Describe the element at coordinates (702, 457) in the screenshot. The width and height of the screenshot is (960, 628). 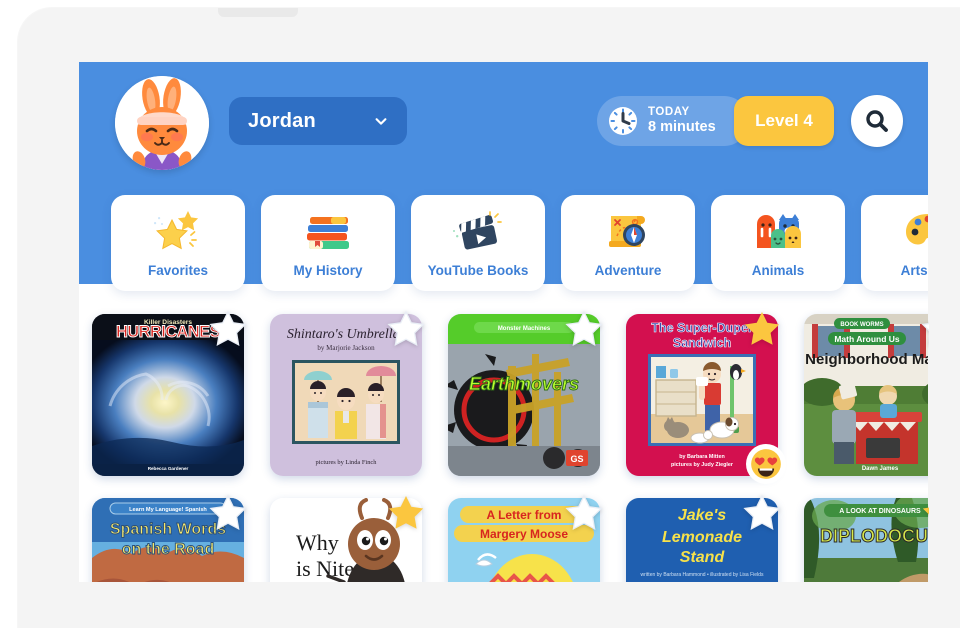
I see `svg-text: by Barbara Mitten` at that location.